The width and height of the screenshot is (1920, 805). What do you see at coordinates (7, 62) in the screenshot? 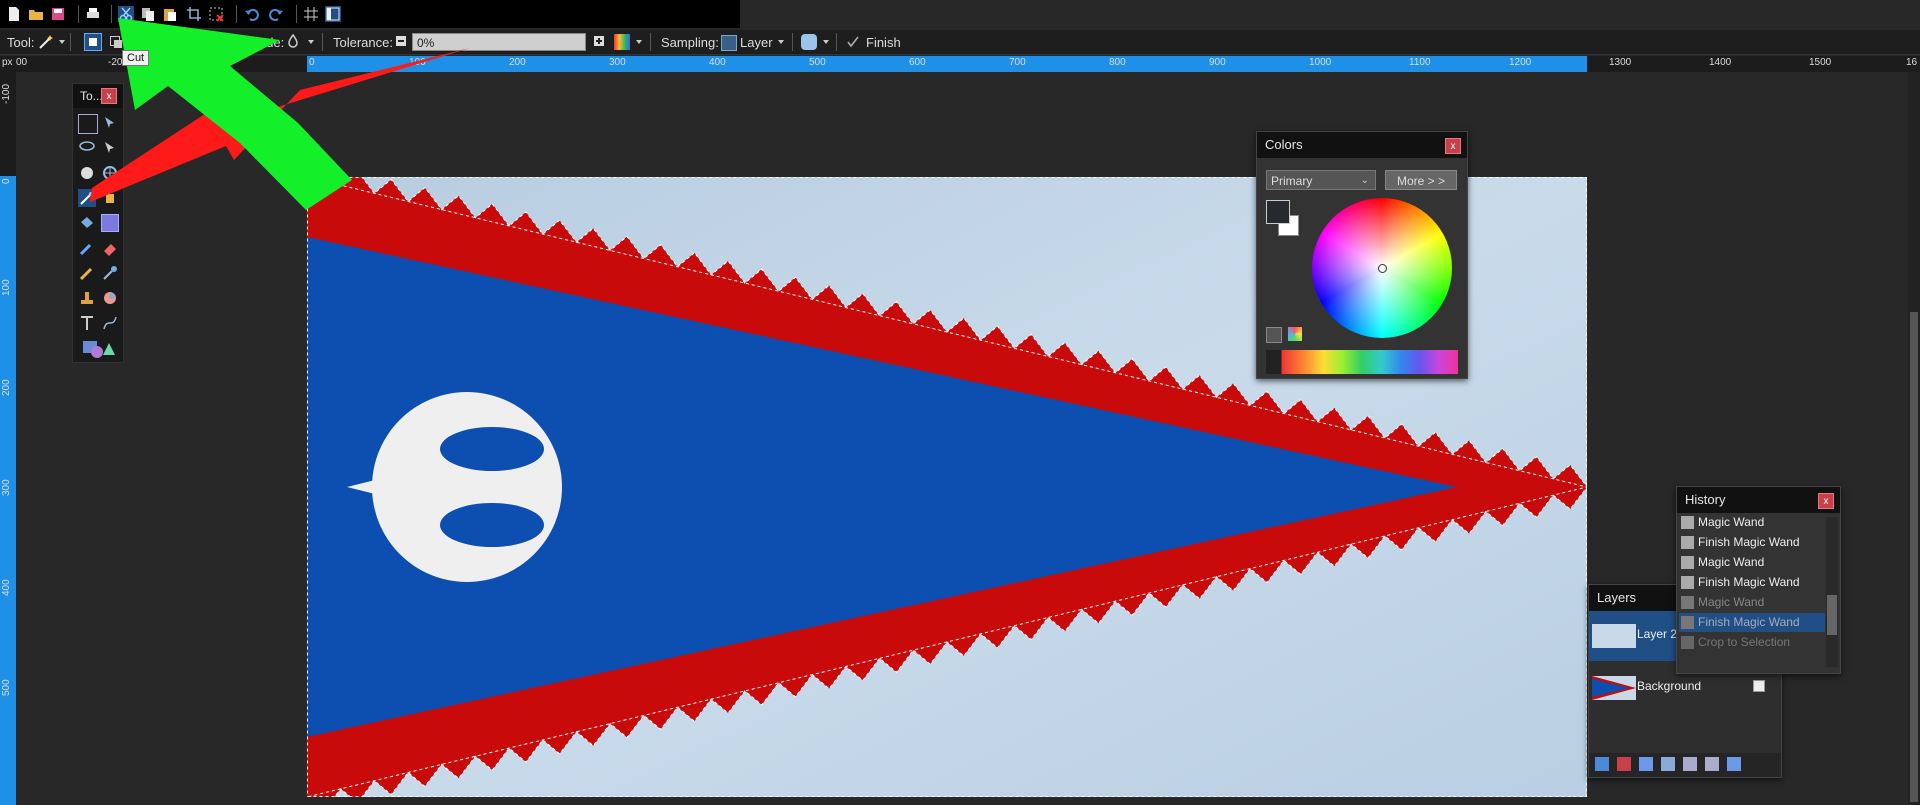
I see `ruler-unit: px` at bounding box center [7, 62].